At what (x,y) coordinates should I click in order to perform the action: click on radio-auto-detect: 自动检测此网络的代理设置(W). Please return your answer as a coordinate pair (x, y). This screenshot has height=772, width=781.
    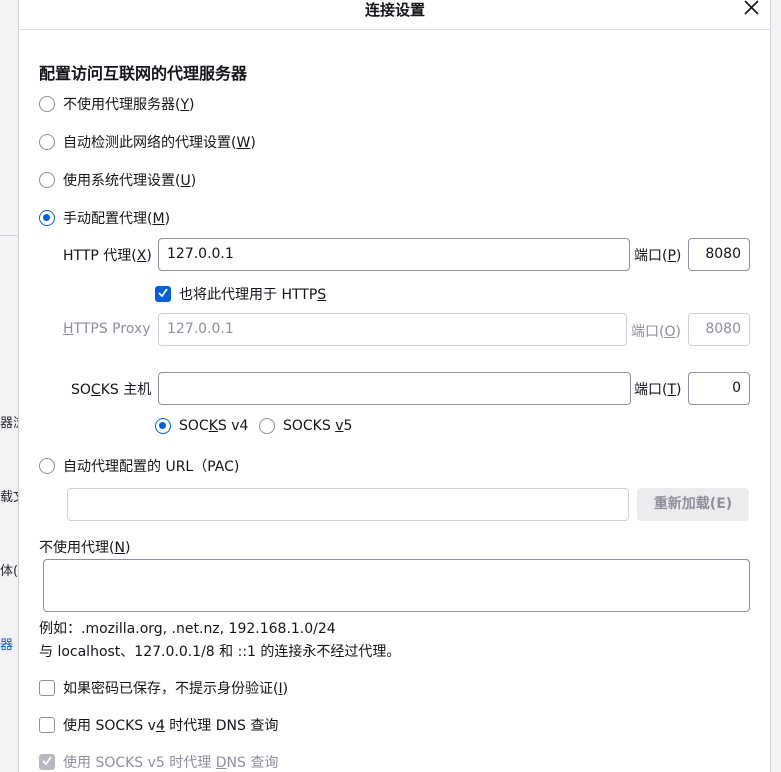
    Looking at the image, I should click on (147, 142).